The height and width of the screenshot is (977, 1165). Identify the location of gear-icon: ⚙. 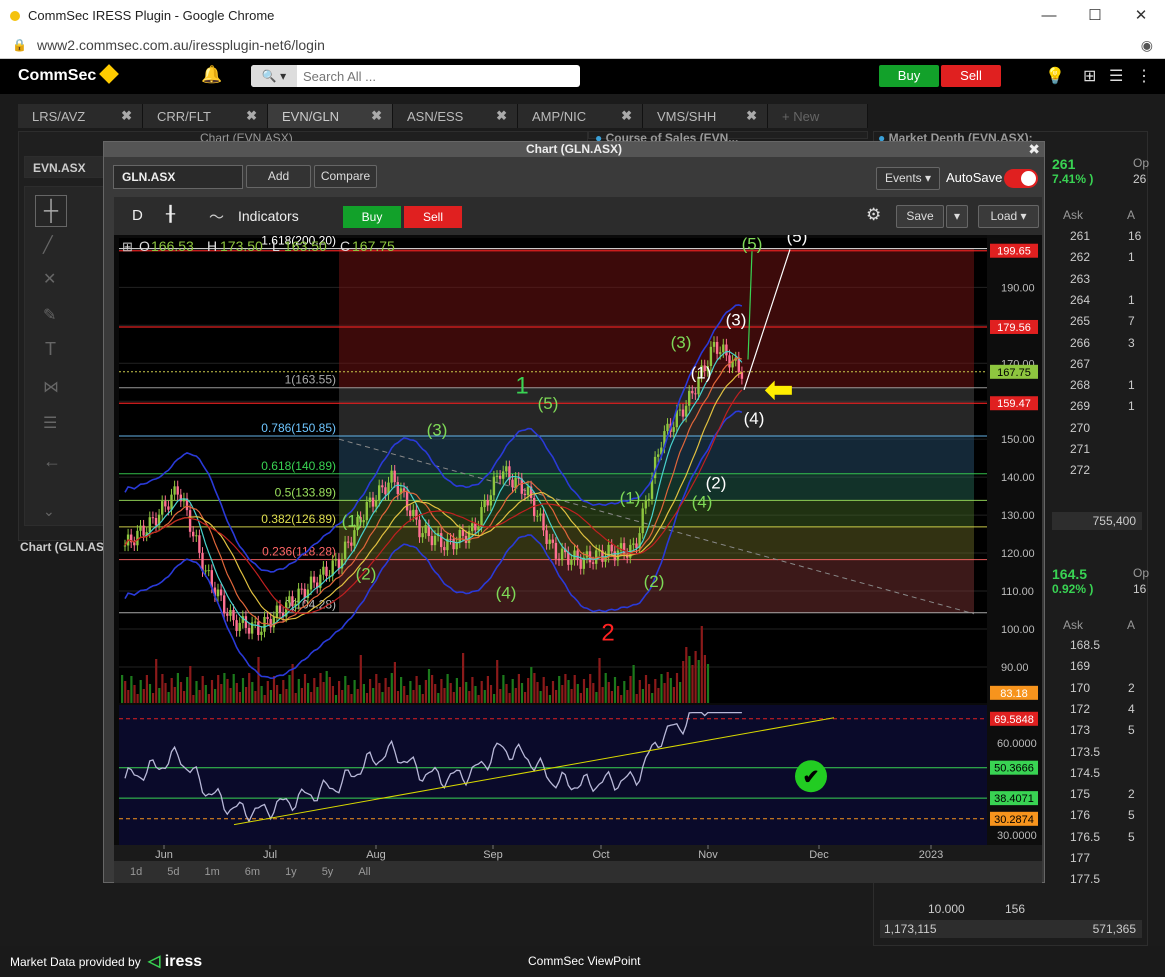
(873, 215).